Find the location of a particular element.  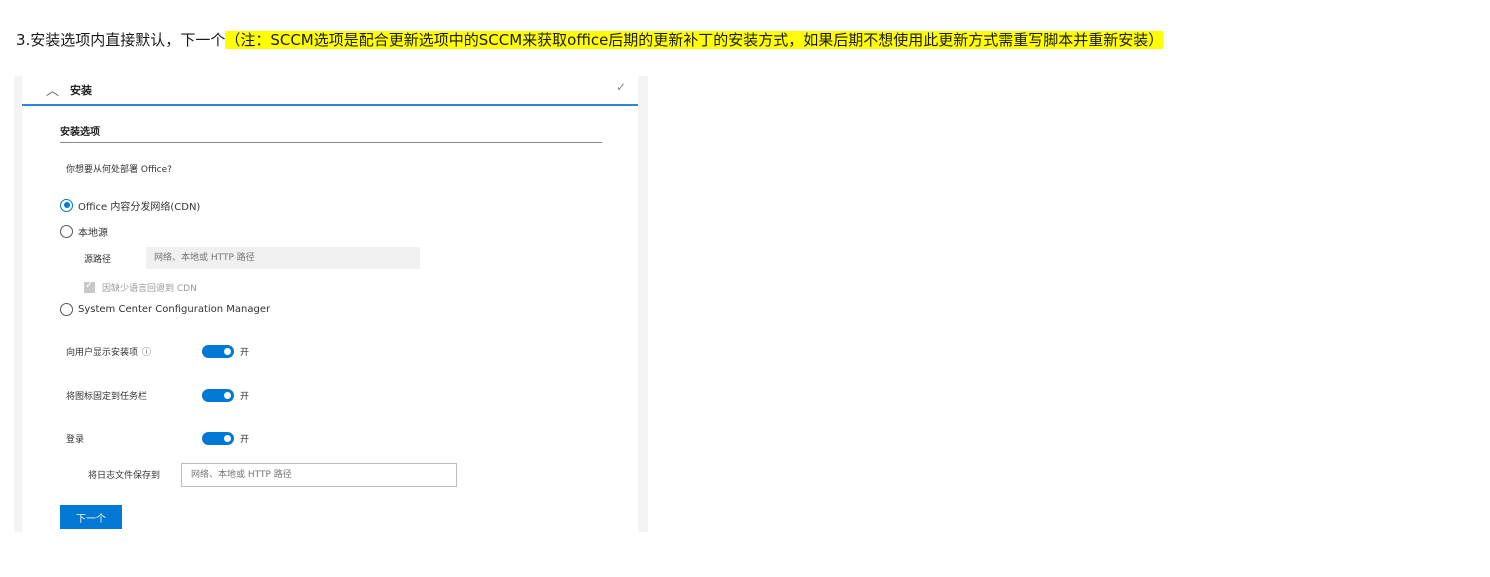

fallback-cdn-checkbox-row: 因缺少语言回退到 CDN is located at coordinates (140, 287).